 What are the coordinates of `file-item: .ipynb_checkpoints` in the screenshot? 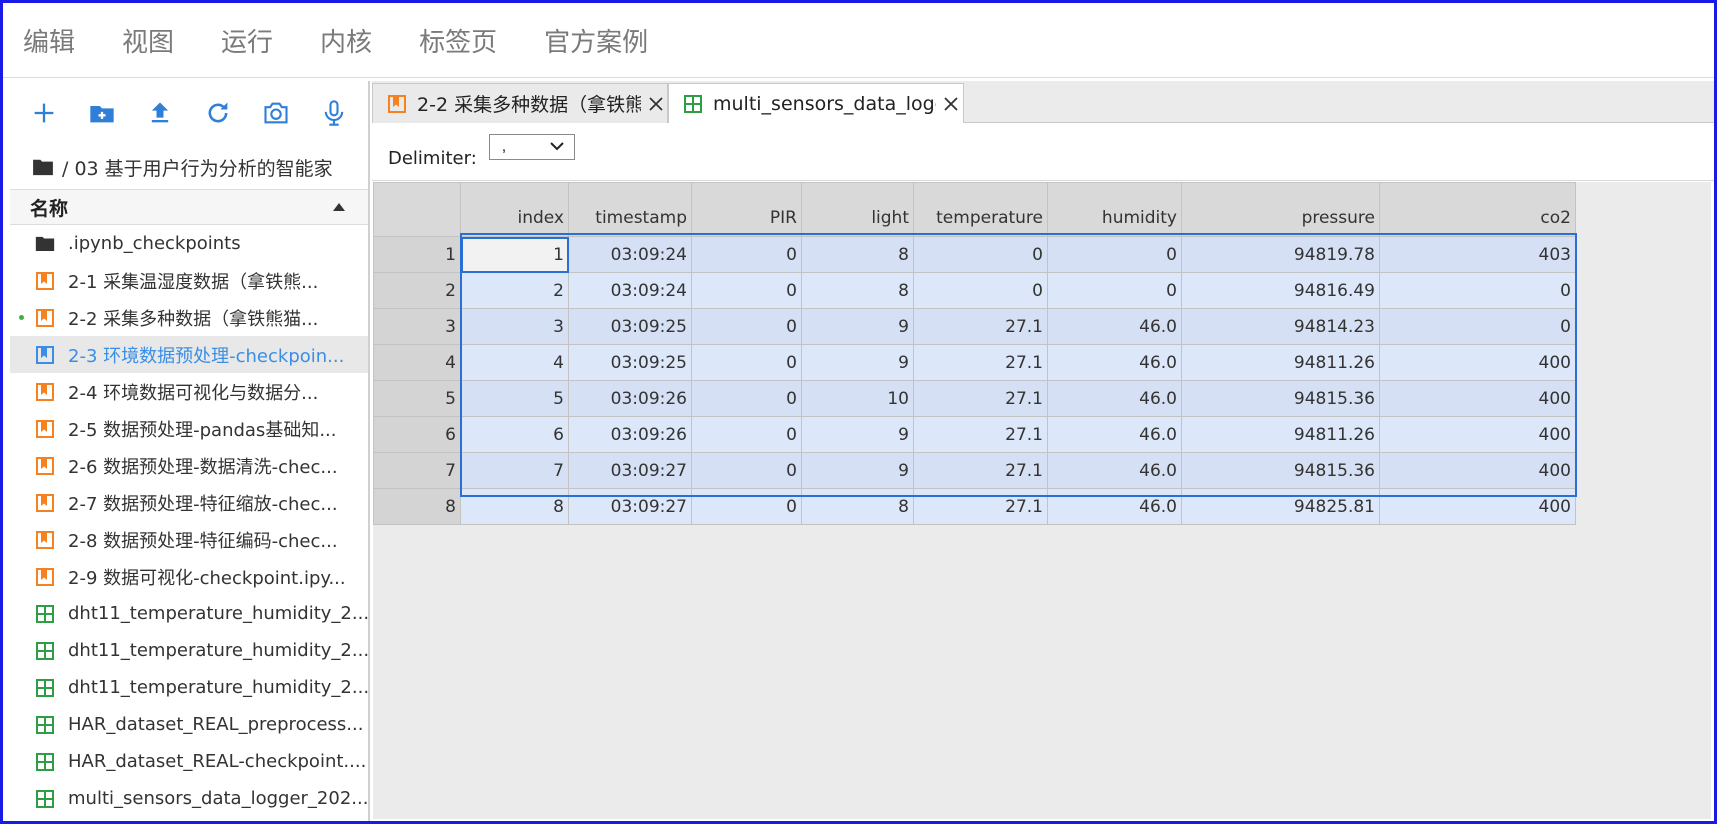 It's located at (189, 243).